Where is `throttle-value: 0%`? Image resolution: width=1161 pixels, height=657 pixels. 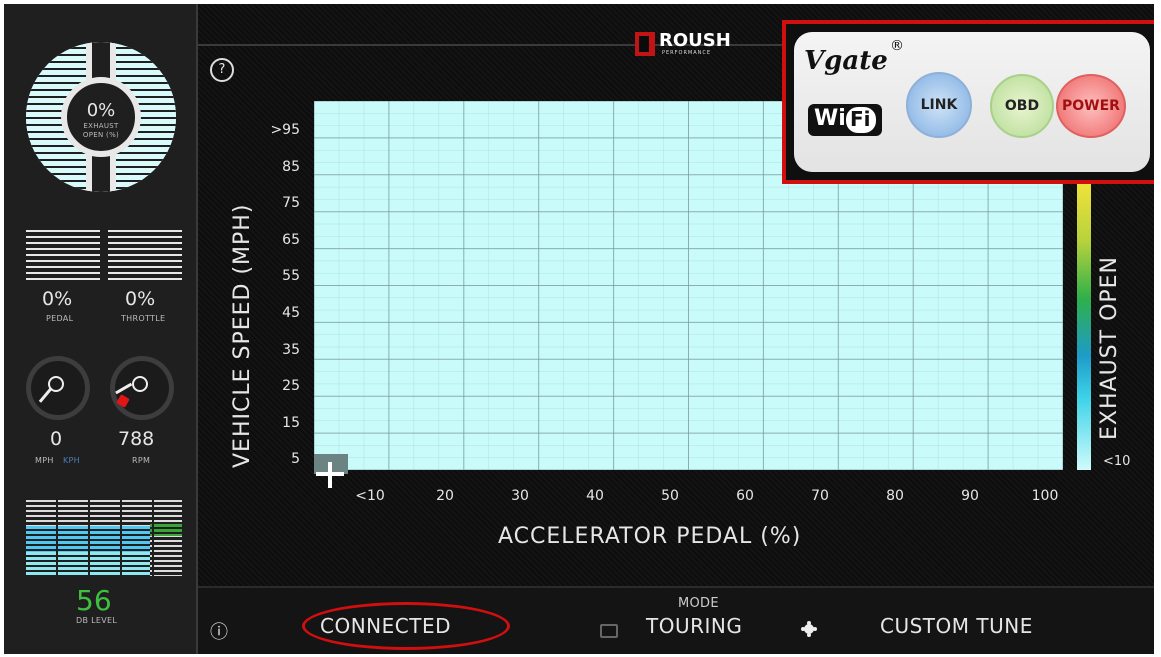 throttle-value: 0% is located at coordinates (140, 299).